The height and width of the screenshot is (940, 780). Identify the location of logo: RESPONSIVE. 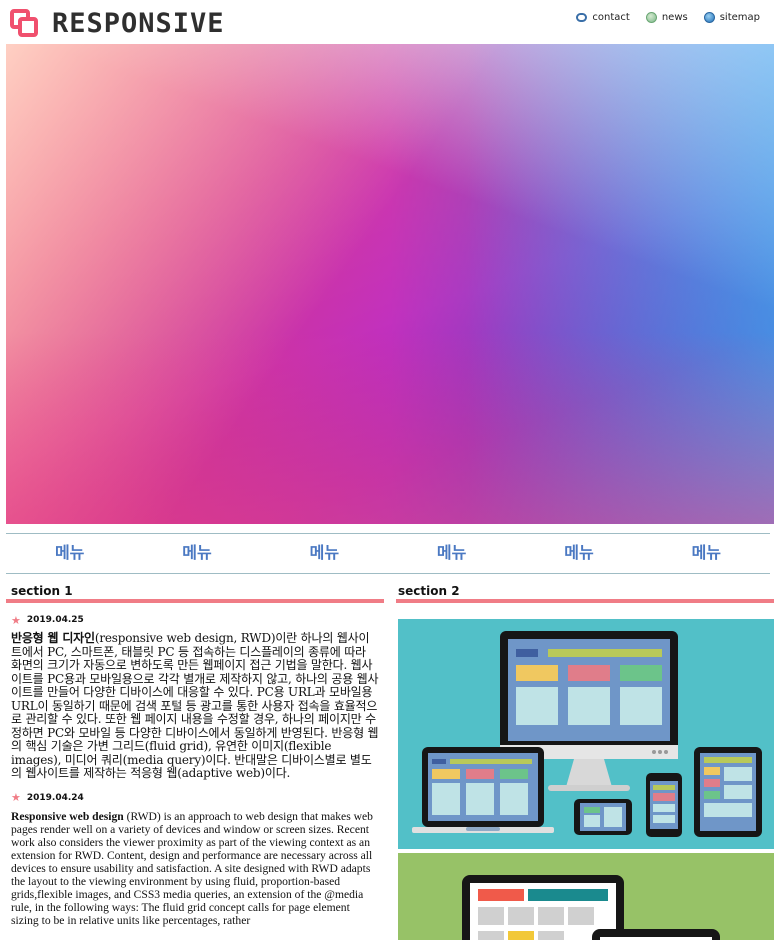
(117, 23).